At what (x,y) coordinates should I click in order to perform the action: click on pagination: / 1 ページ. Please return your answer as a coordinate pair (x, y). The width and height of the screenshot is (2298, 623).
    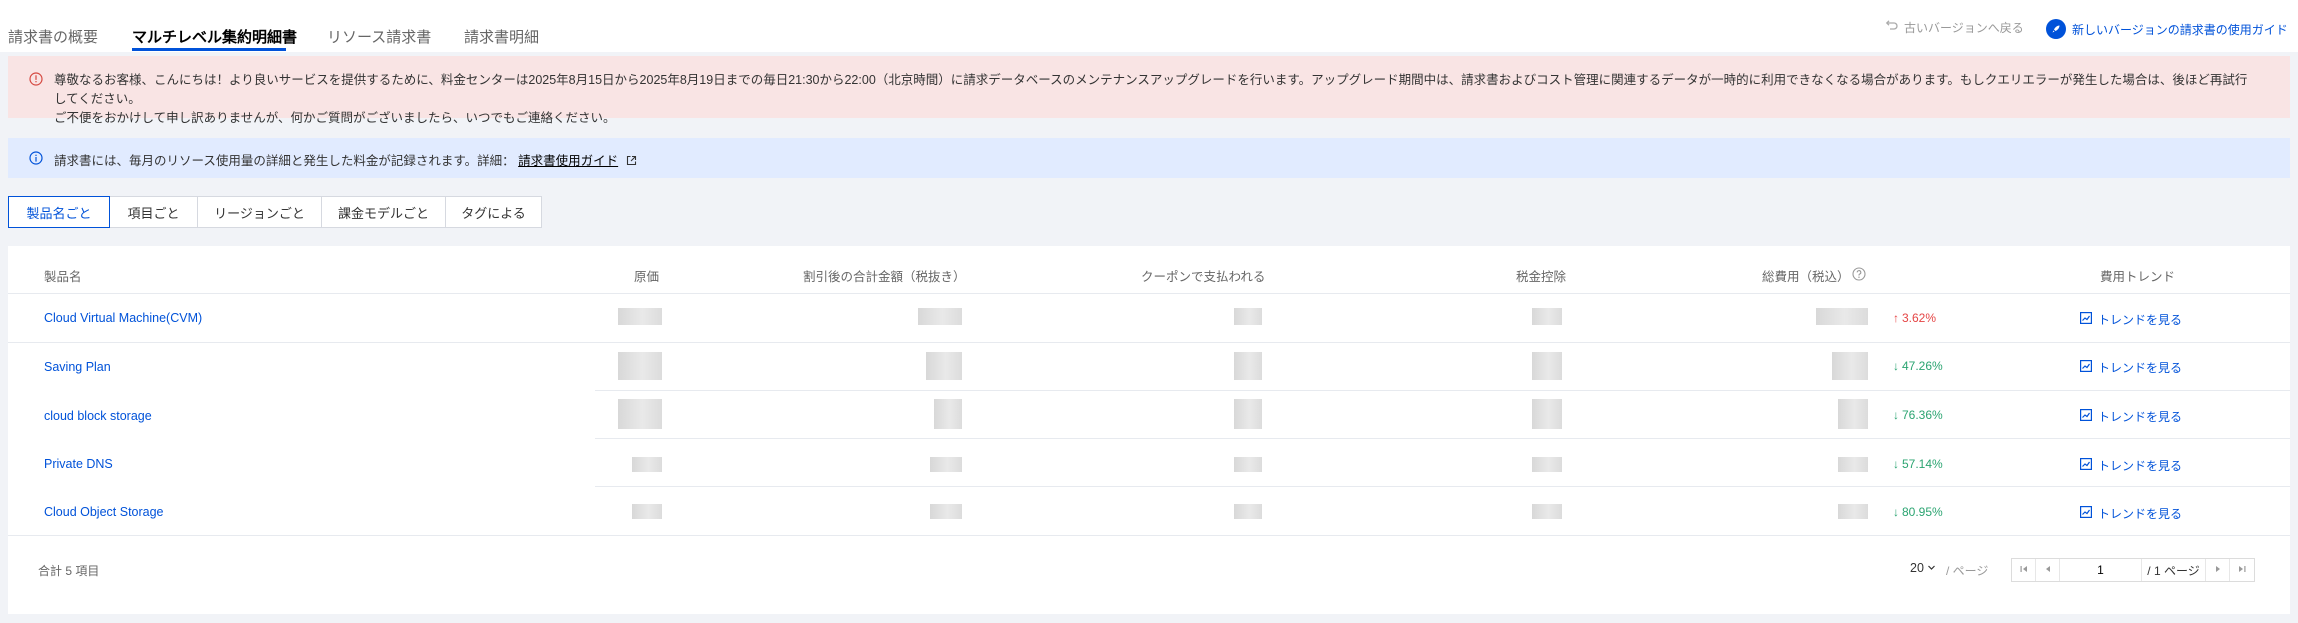
    Looking at the image, I should click on (2133, 570).